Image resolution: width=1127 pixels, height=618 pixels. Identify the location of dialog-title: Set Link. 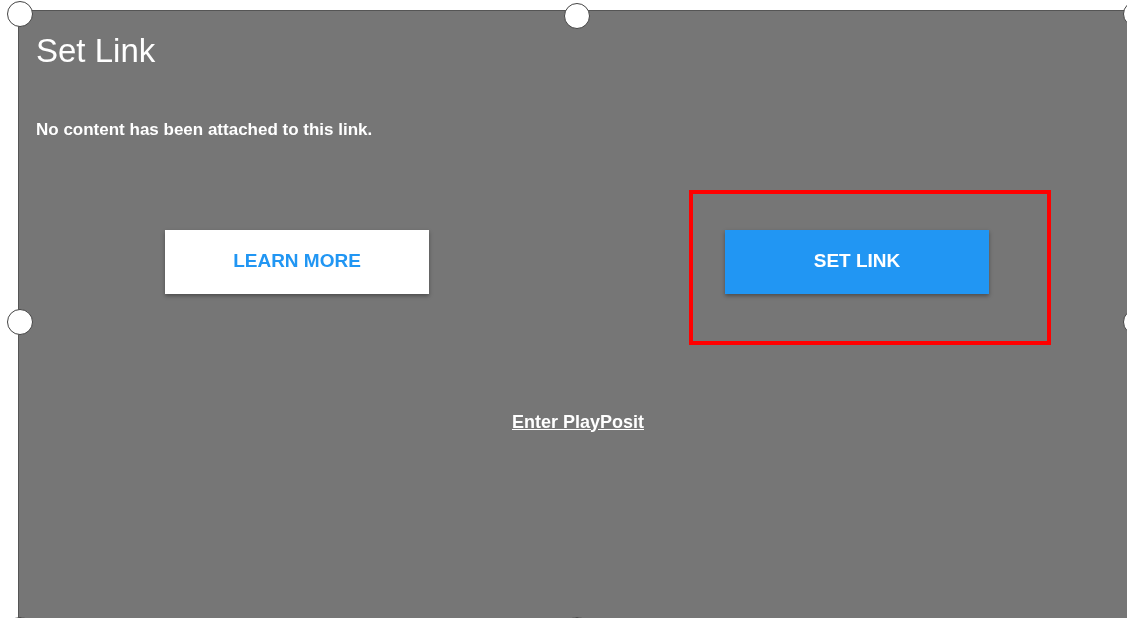
(96, 51).